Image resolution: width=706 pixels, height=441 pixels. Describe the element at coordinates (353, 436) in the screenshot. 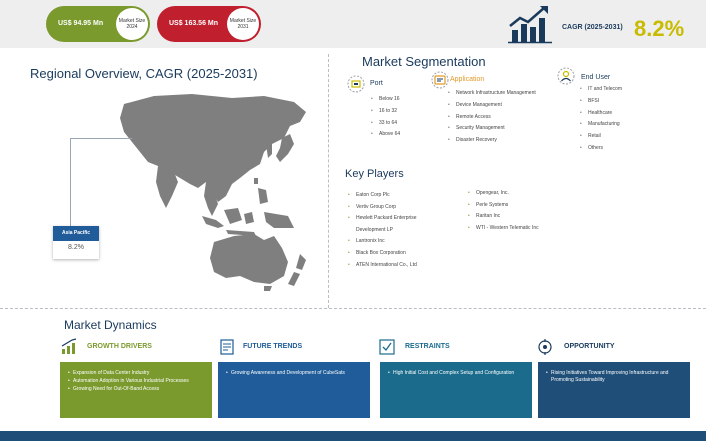

I see `bottom-bar` at that location.